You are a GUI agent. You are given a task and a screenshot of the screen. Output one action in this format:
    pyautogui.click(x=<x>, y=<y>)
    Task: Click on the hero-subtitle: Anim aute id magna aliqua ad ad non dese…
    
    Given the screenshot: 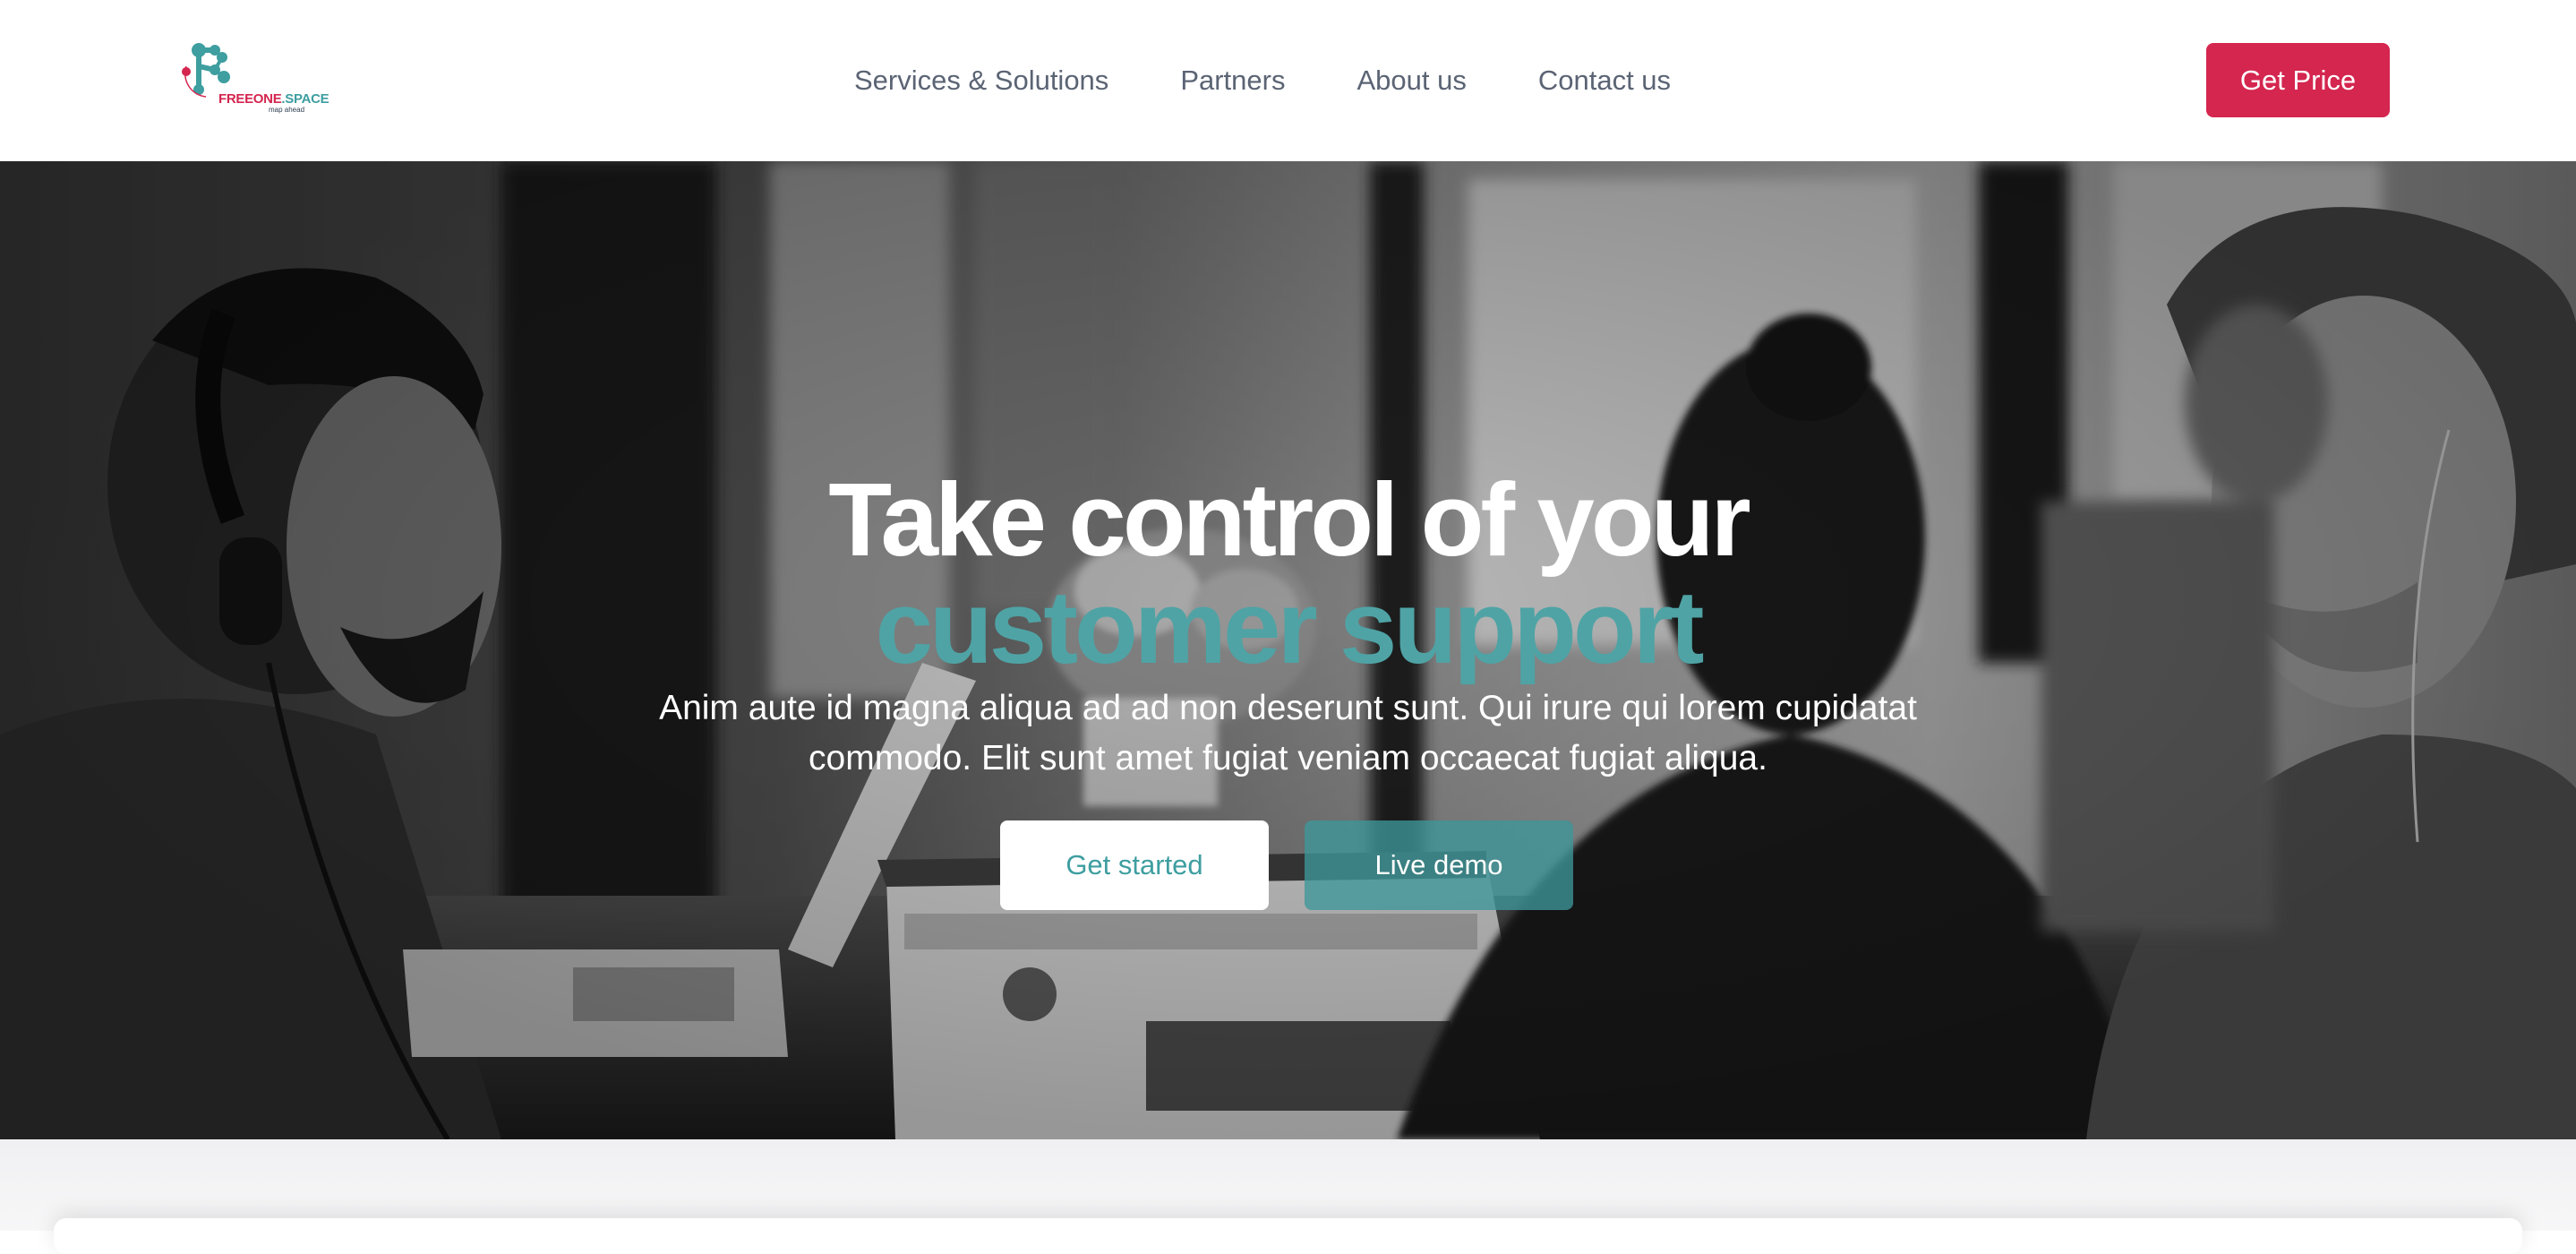 What is the action you would take?
    pyautogui.click(x=1288, y=733)
    